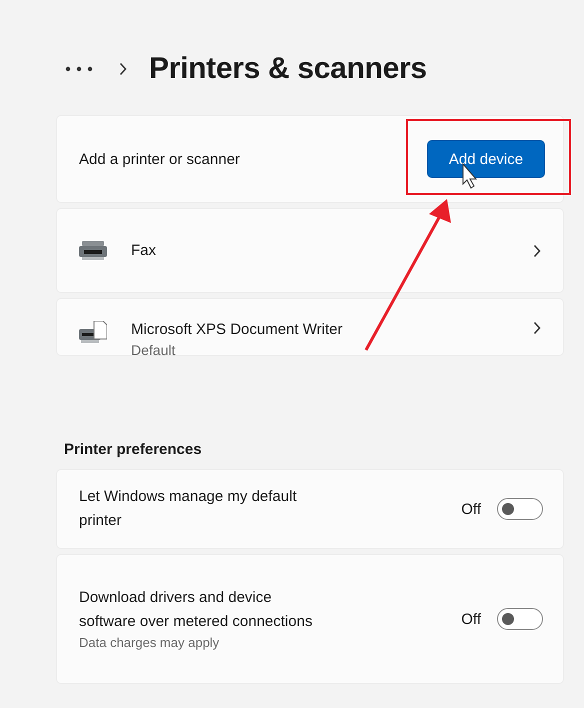  I want to click on device-status: Default, so click(153, 350).